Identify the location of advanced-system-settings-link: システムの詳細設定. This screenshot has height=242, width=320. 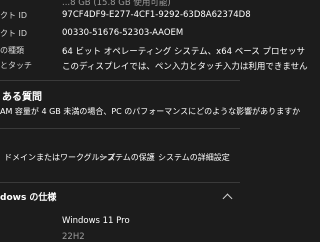
(194, 157).